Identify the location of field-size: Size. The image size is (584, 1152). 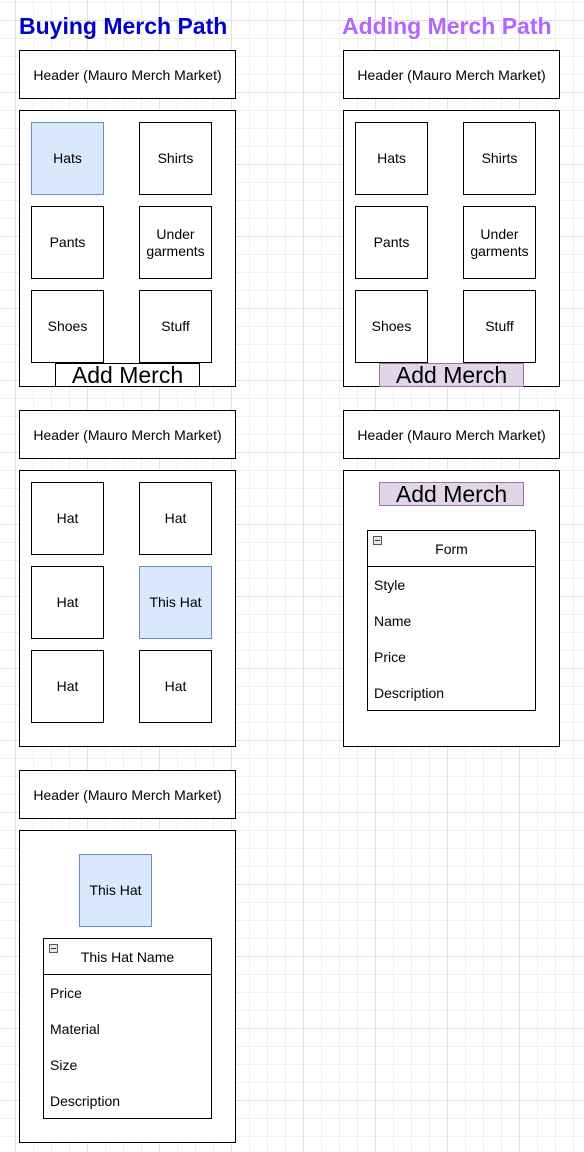
(64, 1065).